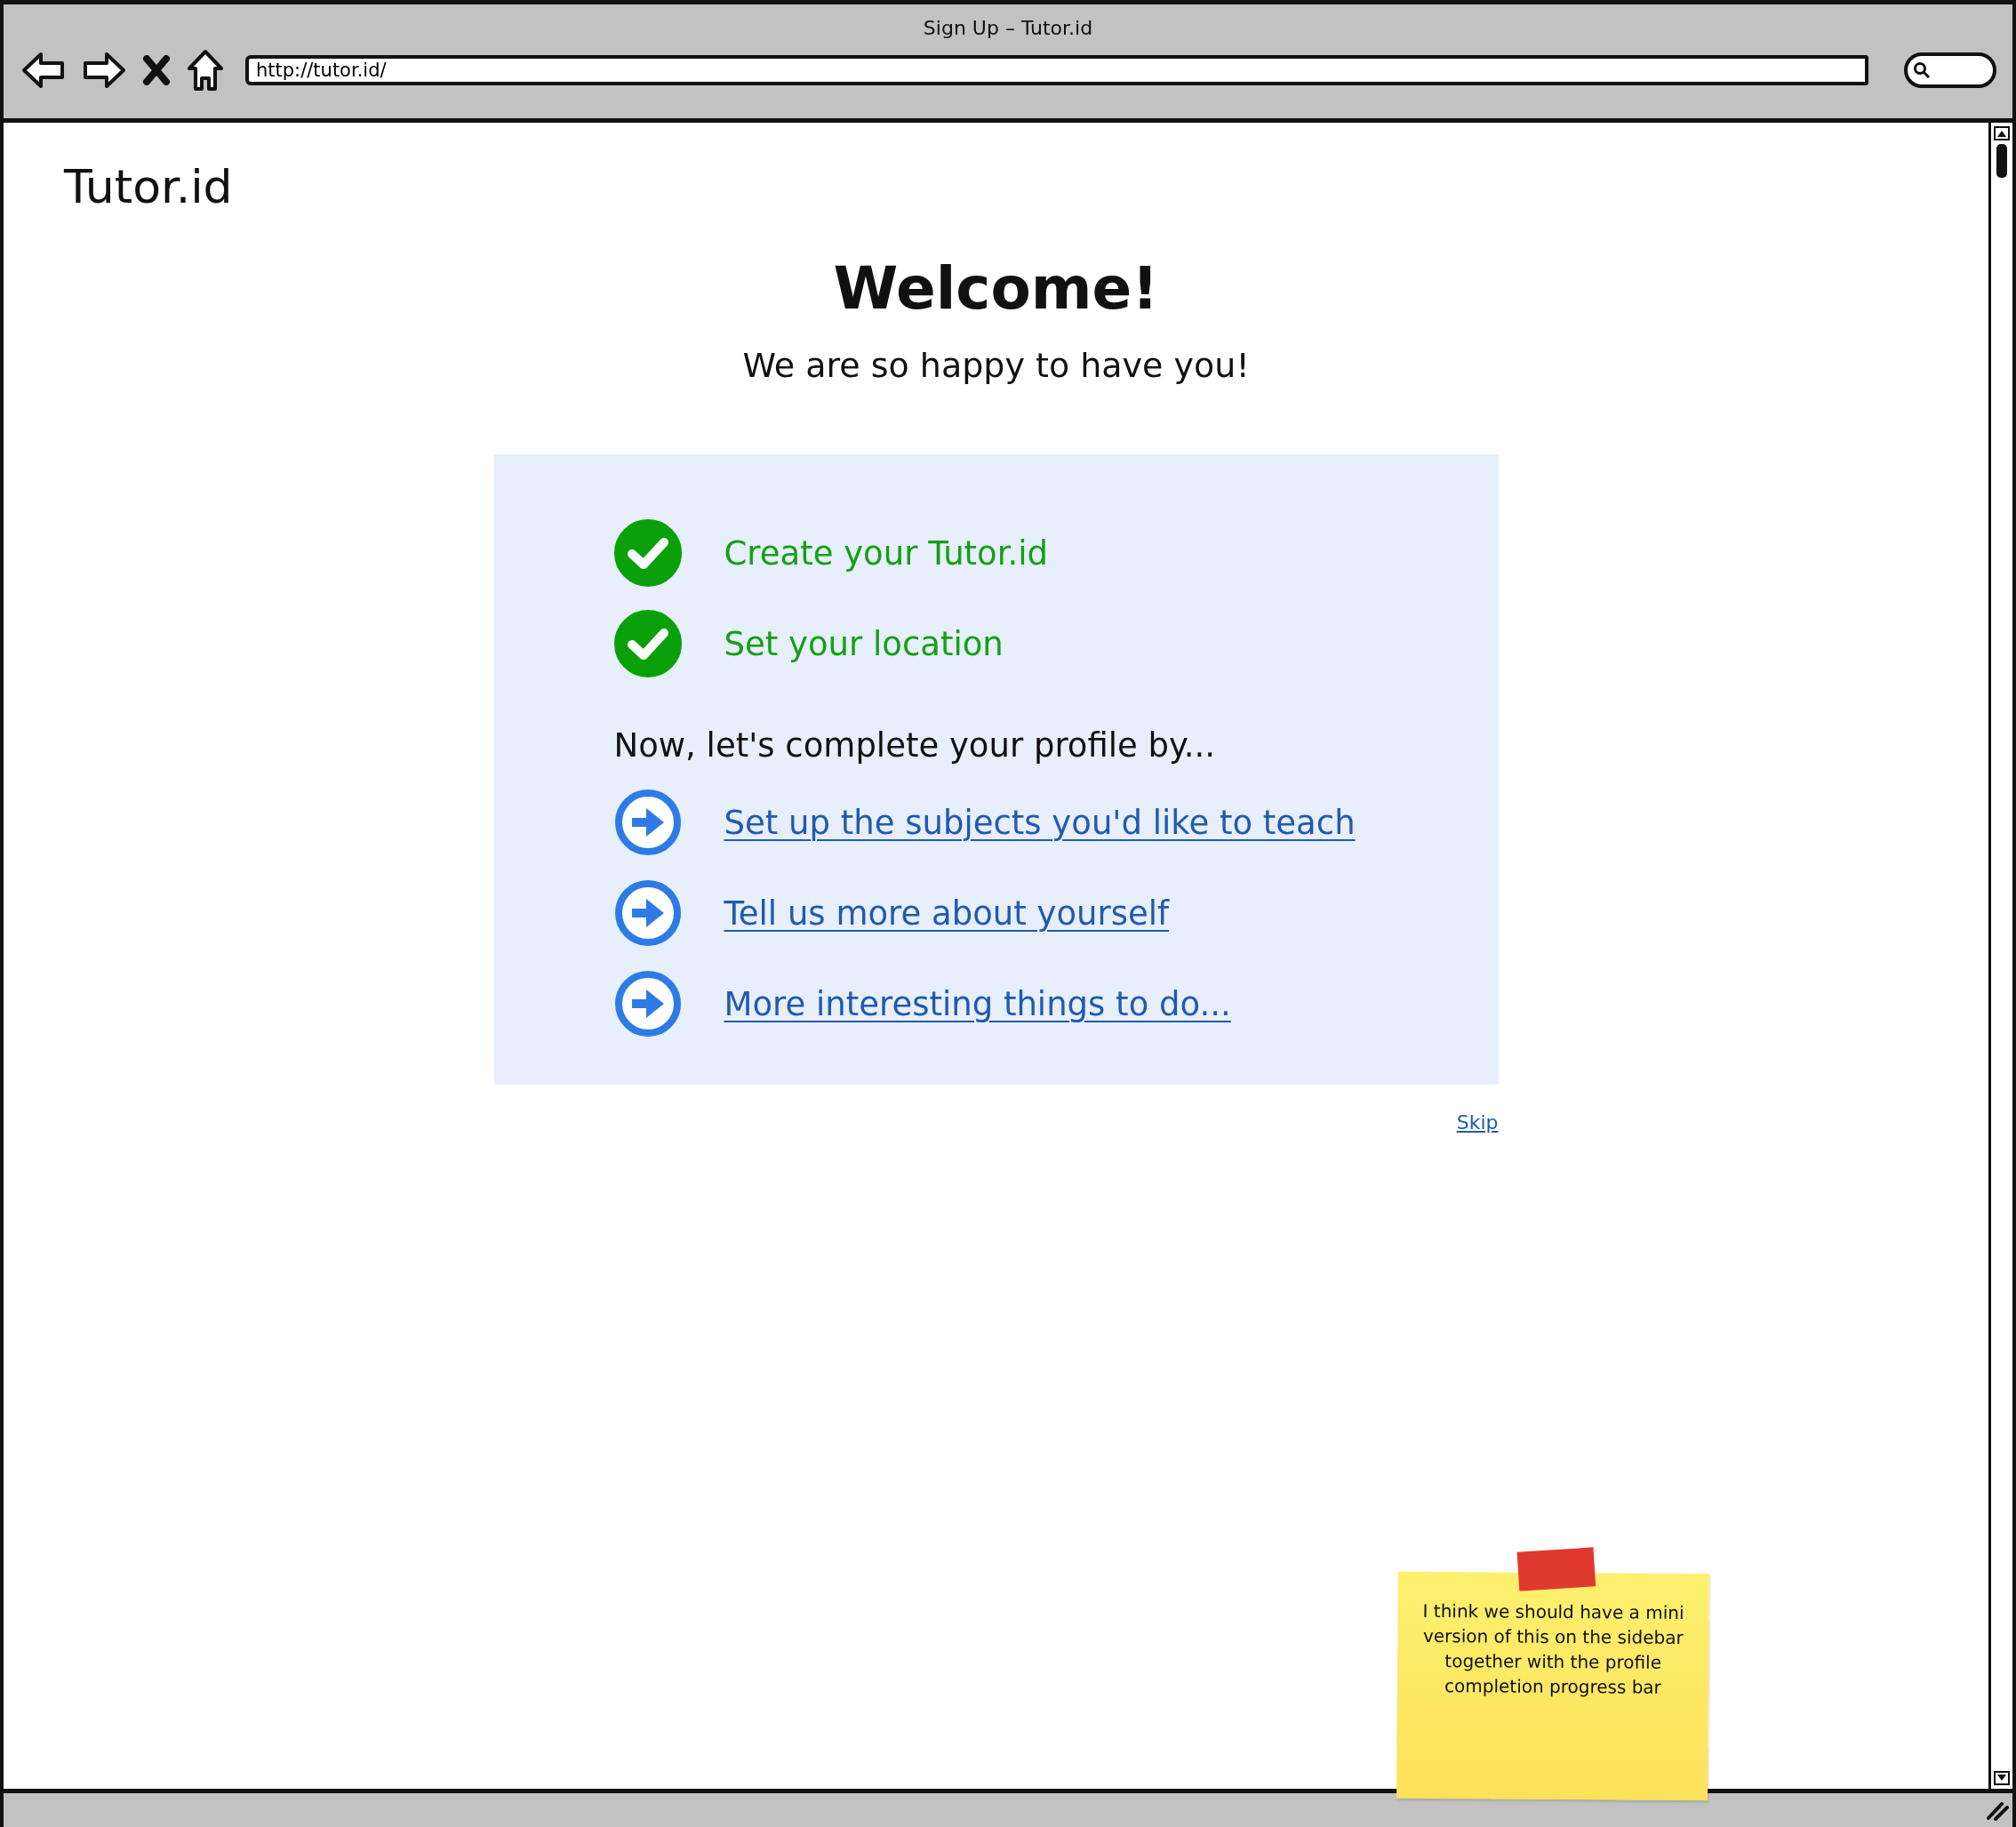  Describe the element at coordinates (148, 187) in the screenshot. I see `logo: Tutor.id` at that location.